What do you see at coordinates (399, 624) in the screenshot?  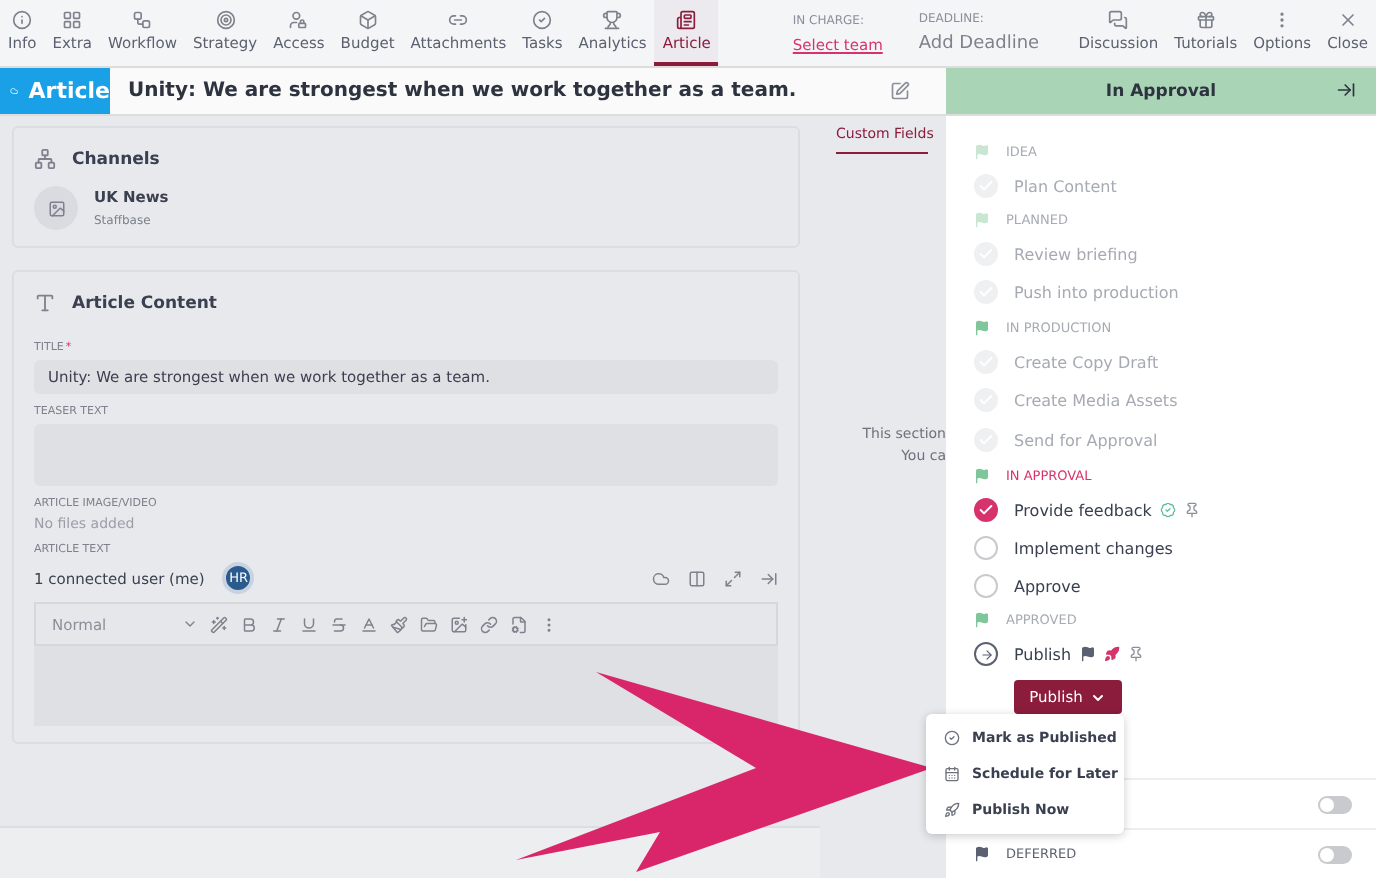 I see `paint-icon` at bounding box center [399, 624].